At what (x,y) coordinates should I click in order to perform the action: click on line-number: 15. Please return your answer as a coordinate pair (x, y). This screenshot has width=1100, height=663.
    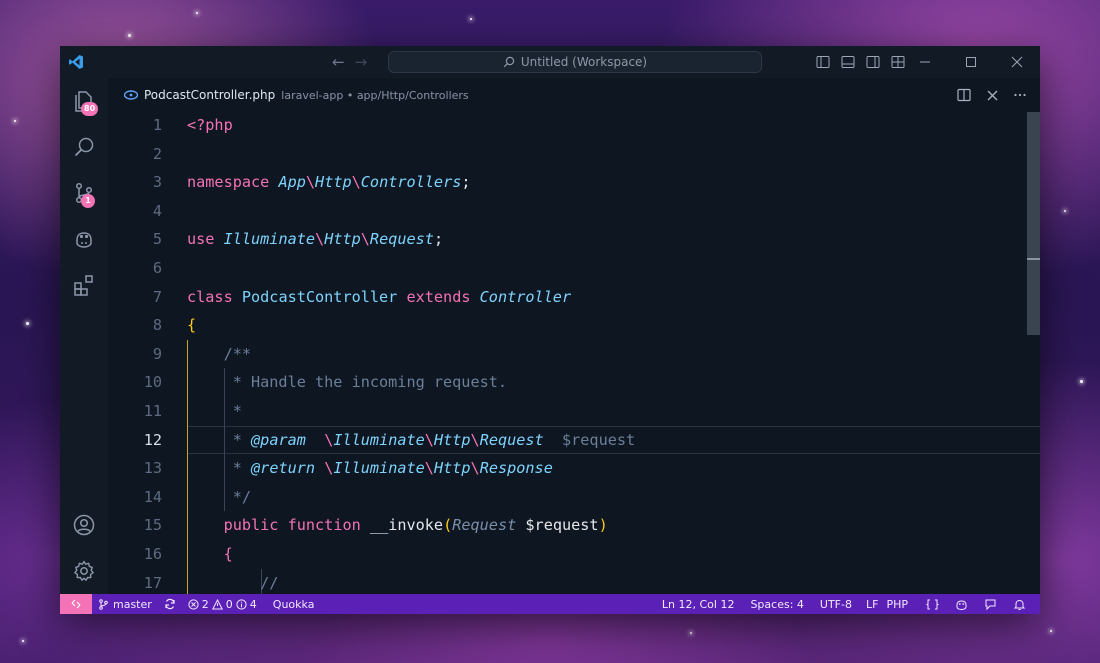
    Looking at the image, I should click on (152, 525).